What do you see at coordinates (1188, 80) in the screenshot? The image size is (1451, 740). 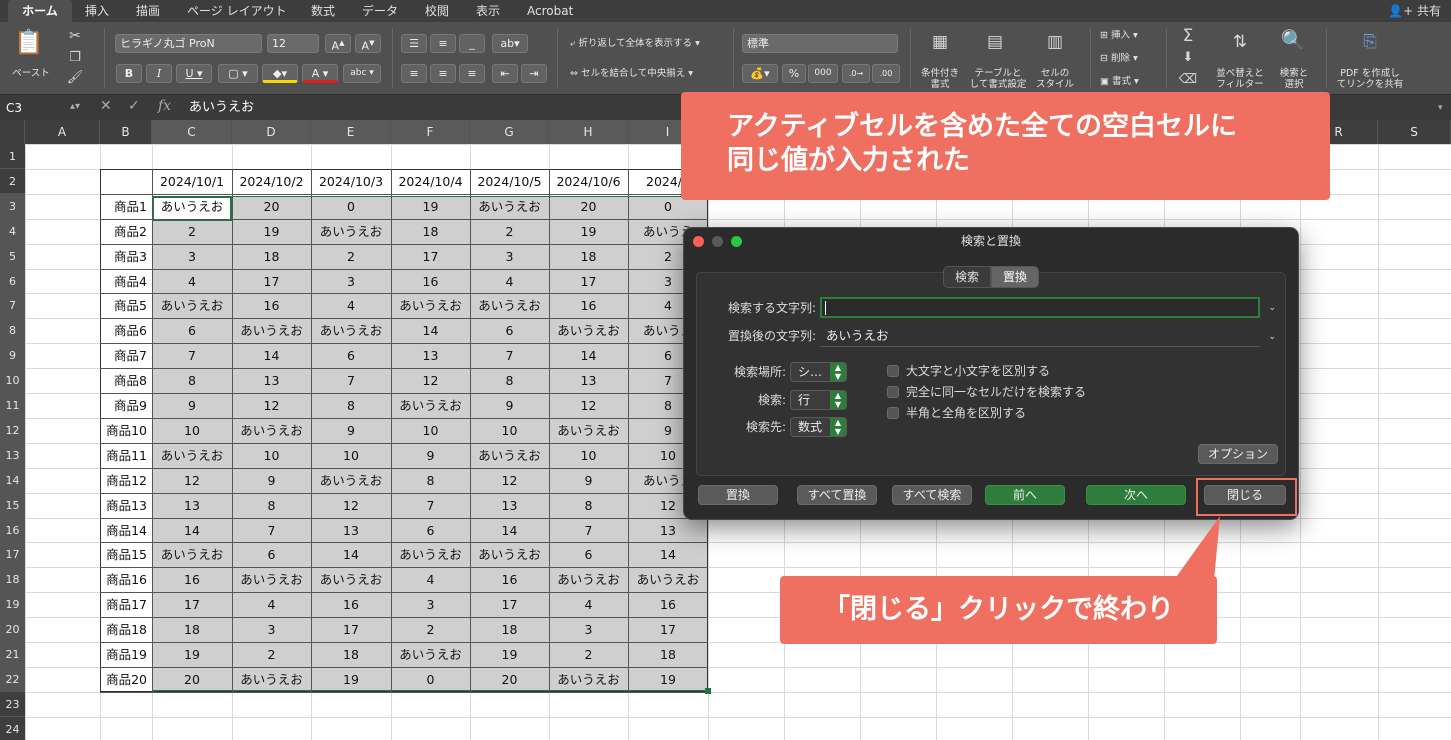 I see `clear-icon: ⌫` at bounding box center [1188, 80].